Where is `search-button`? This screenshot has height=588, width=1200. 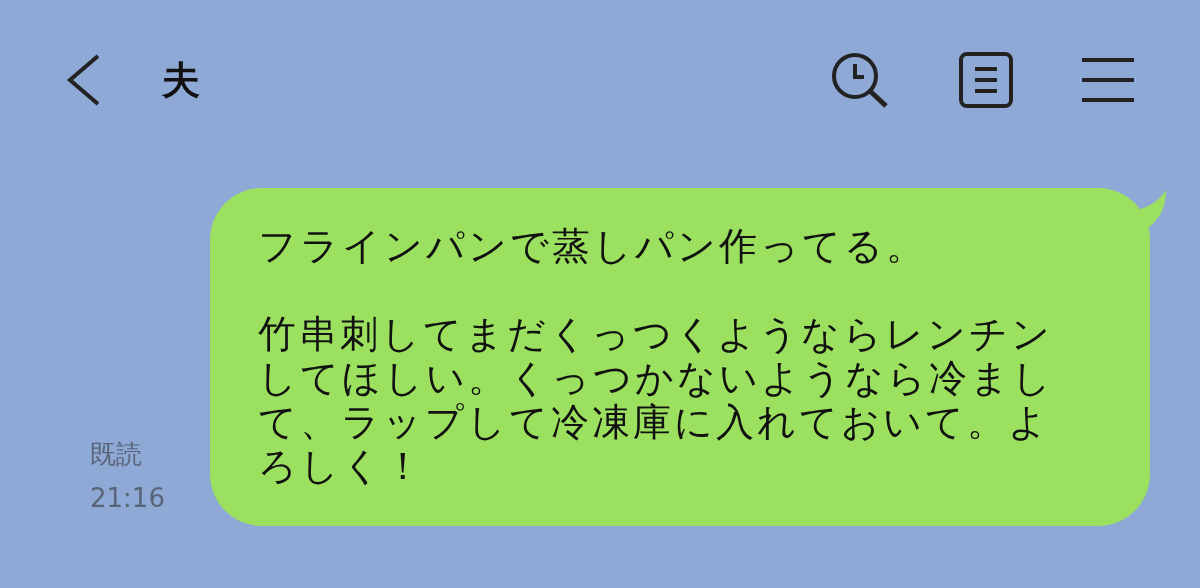
search-button is located at coordinates (860, 80).